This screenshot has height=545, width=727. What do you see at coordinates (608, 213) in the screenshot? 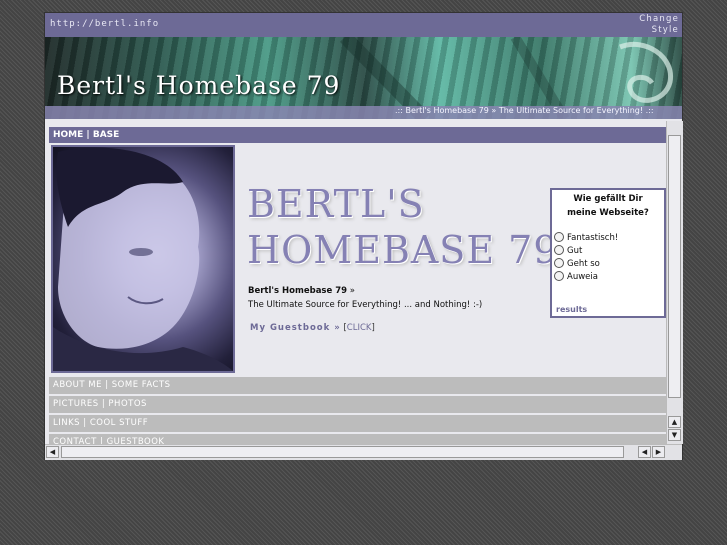
I see `poll-question-line2: meine Webseite?` at bounding box center [608, 213].